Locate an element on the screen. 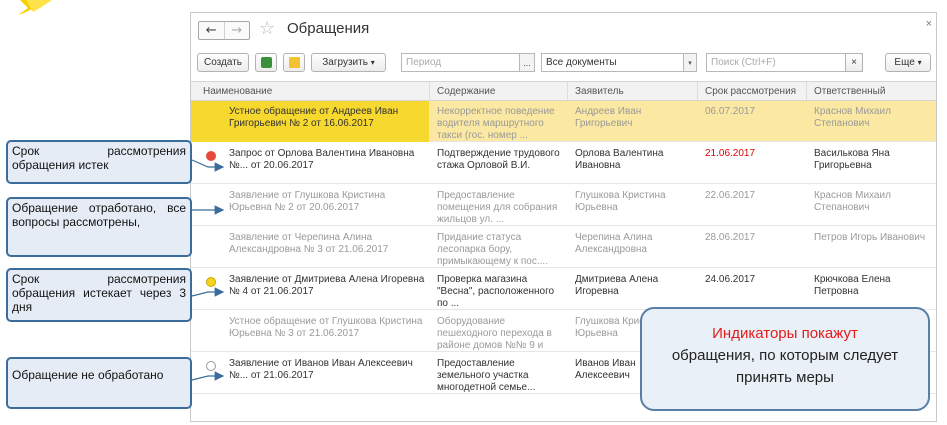 The image size is (947, 425). search-clear-button: × is located at coordinates (854, 62).